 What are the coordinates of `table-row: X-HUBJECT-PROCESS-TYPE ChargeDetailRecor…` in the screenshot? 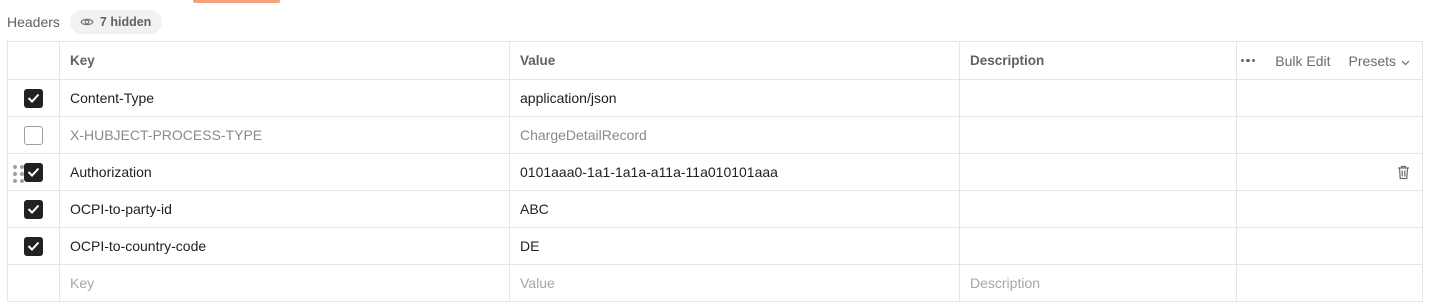 It's located at (715, 134).